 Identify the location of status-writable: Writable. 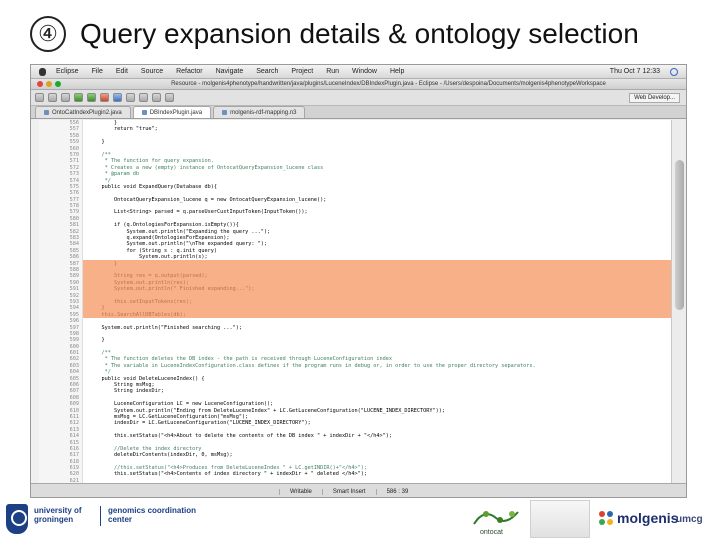
(300, 491).